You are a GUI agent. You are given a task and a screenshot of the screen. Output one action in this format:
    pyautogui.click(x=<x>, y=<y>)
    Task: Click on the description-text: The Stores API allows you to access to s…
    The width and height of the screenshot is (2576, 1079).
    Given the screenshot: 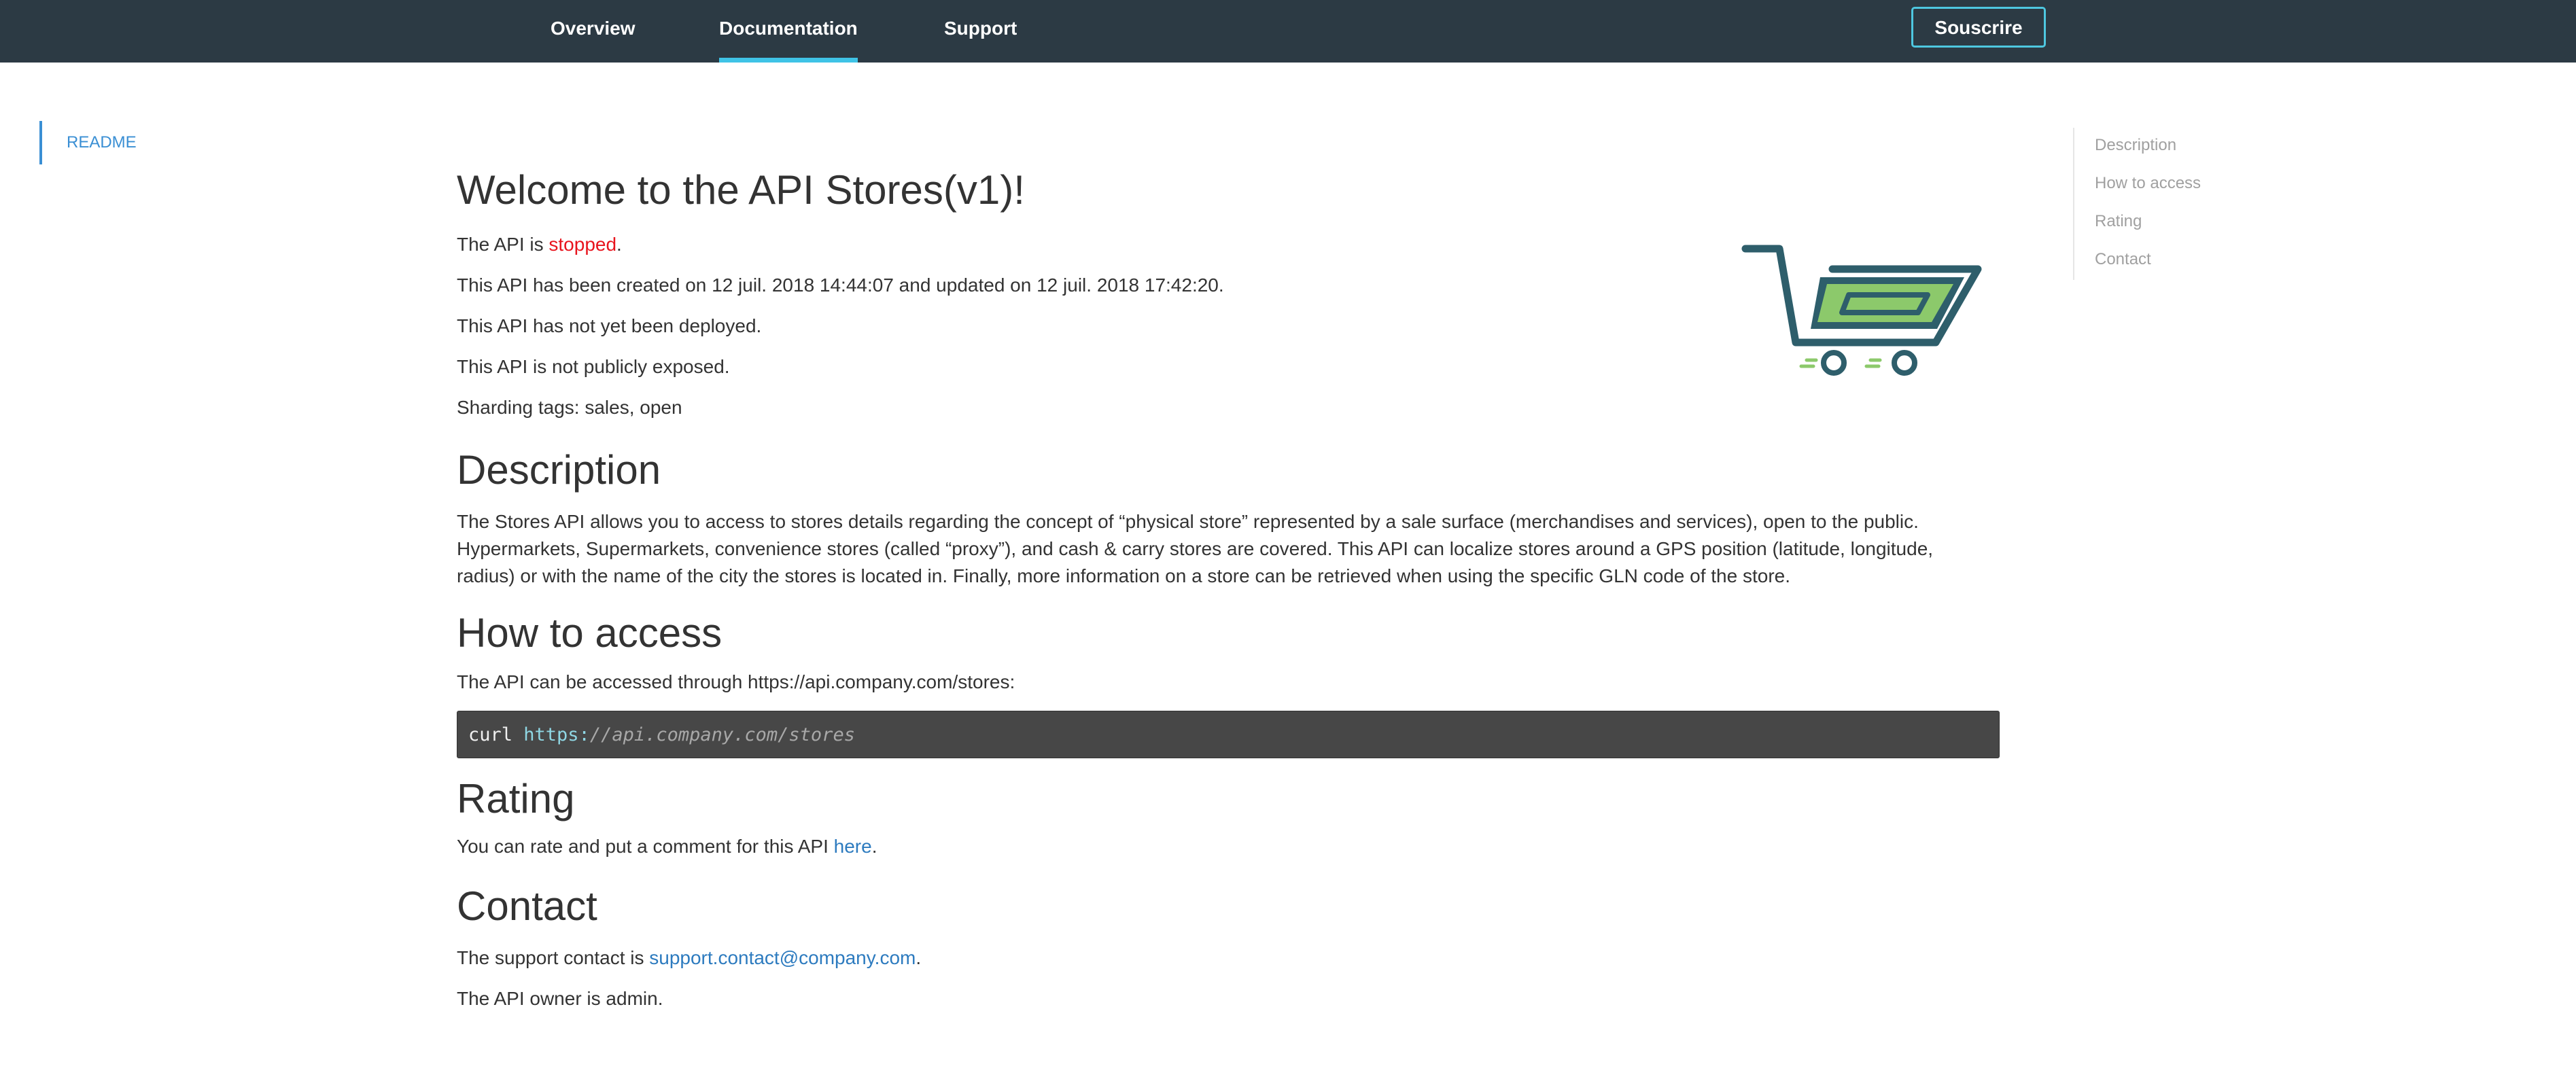 What is the action you would take?
    pyautogui.click(x=1195, y=548)
    